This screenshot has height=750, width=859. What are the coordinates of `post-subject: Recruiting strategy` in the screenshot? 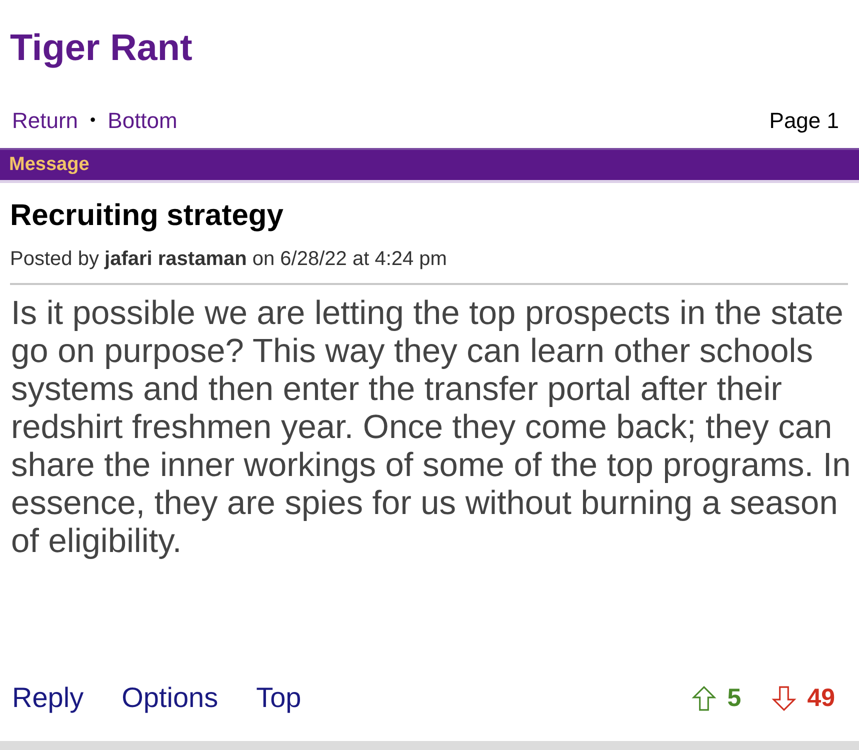 It's located at (147, 216).